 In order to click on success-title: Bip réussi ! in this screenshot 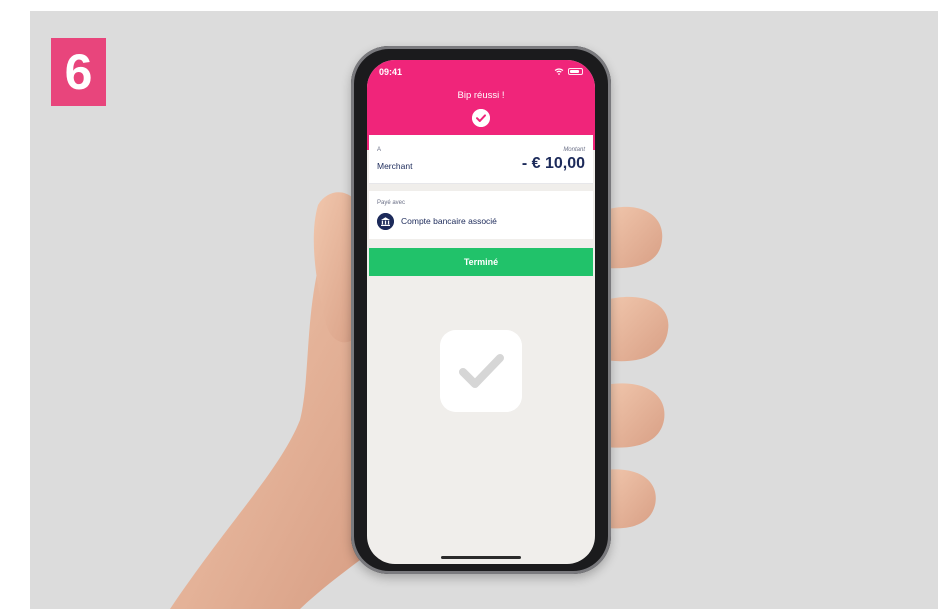, I will do `click(481, 95)`.